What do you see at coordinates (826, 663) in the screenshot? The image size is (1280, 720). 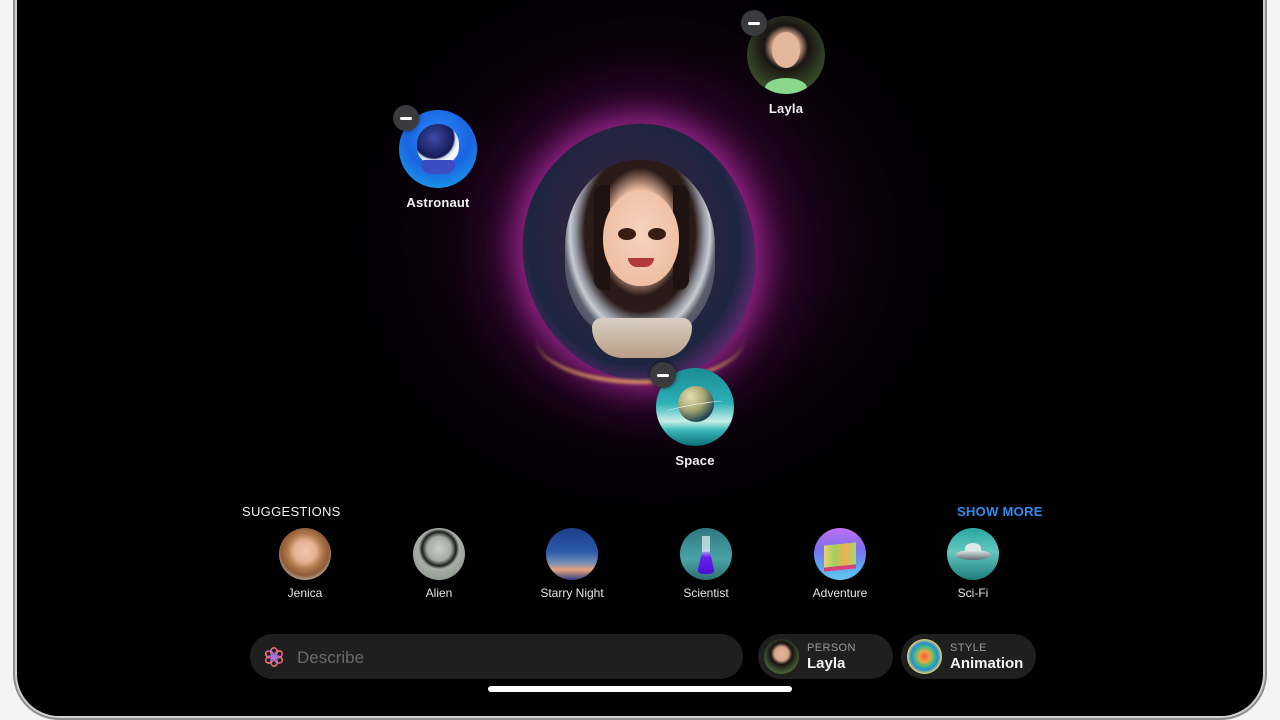 I see `person-value: Layla` at bounding box center [826, 663].